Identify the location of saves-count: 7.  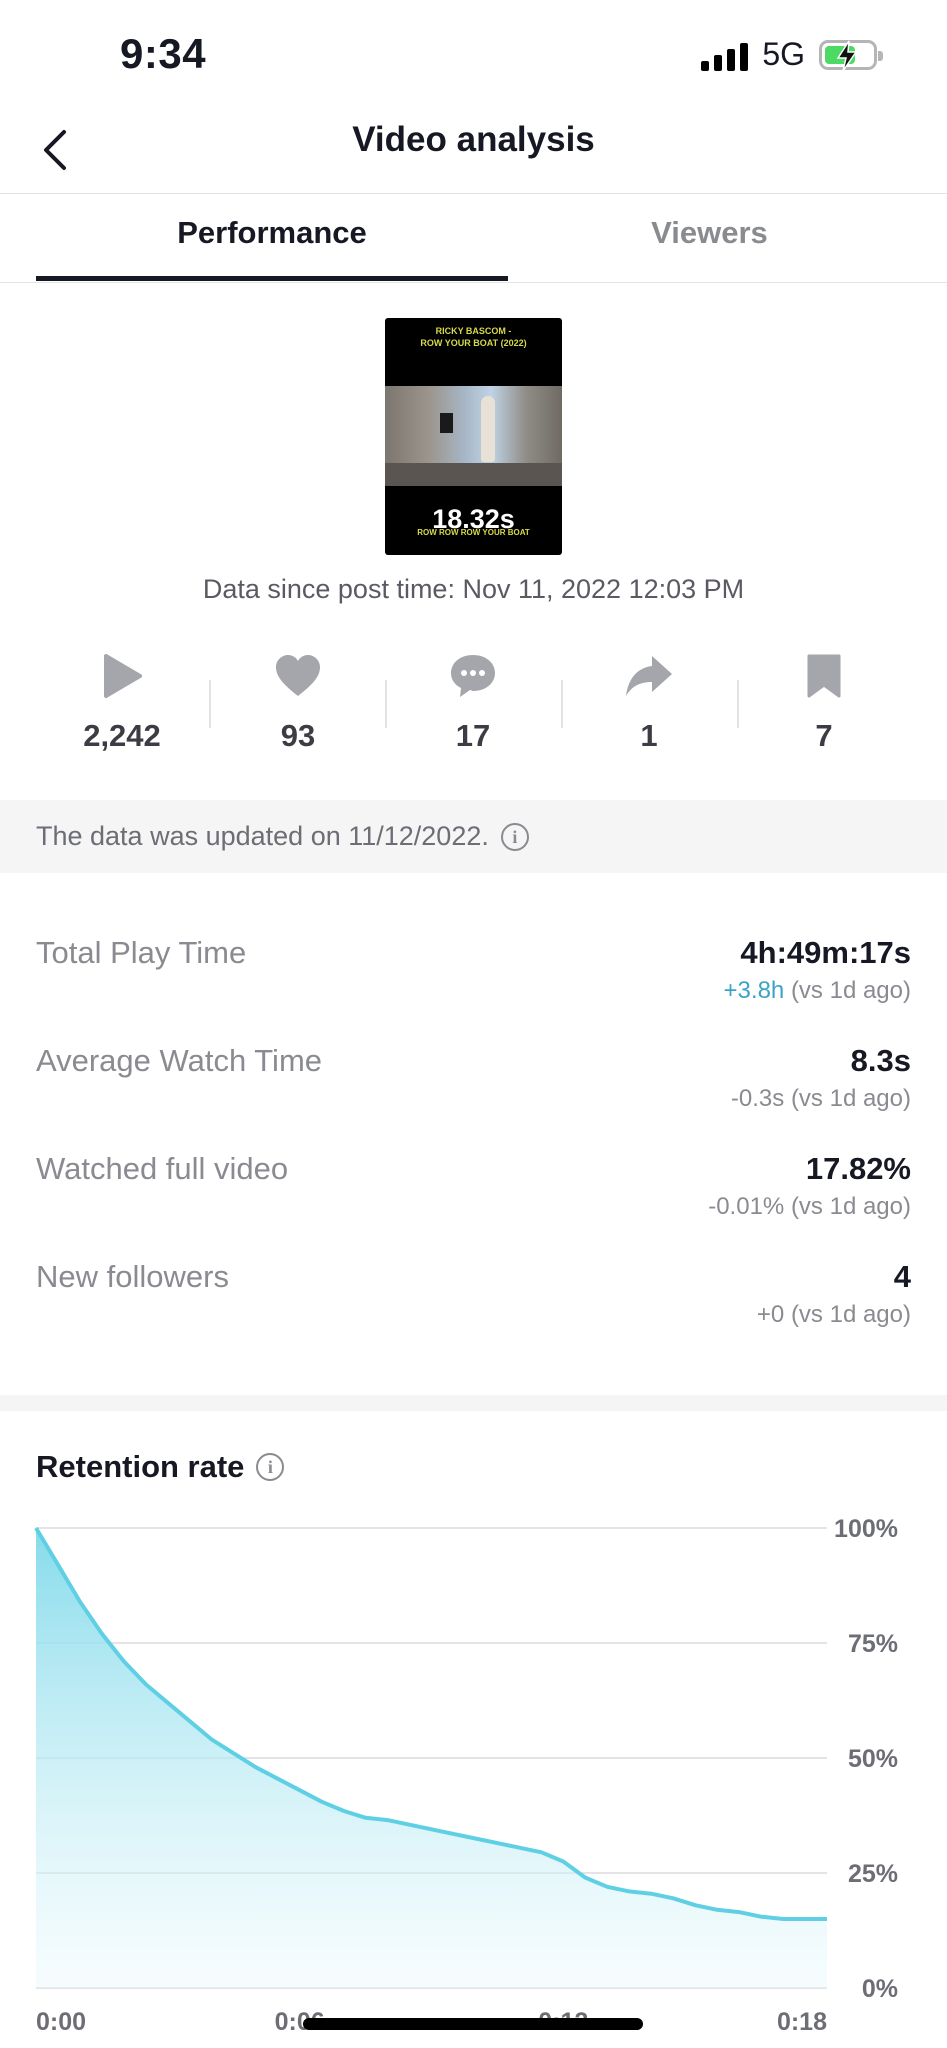
(824, 735).